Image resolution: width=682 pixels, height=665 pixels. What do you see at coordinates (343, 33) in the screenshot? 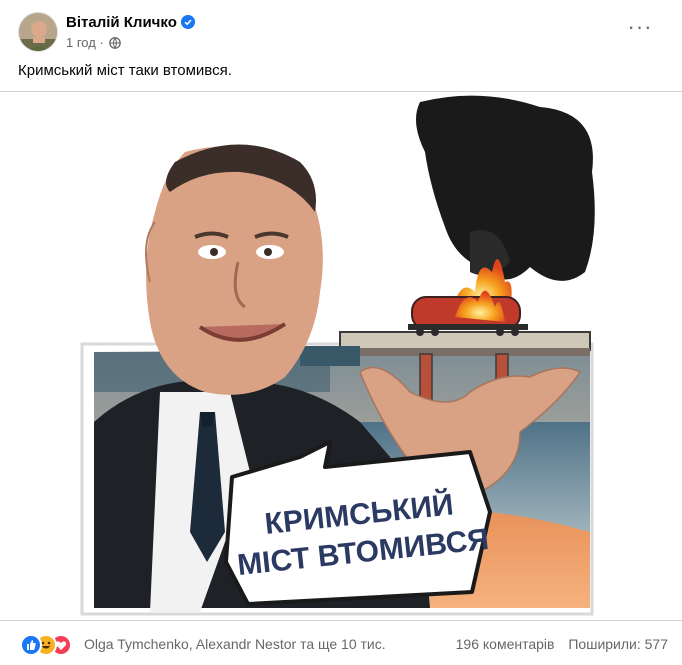
I see `post-header: Віталій Кличко 1 год · ···` at bounding box center [343, 33].